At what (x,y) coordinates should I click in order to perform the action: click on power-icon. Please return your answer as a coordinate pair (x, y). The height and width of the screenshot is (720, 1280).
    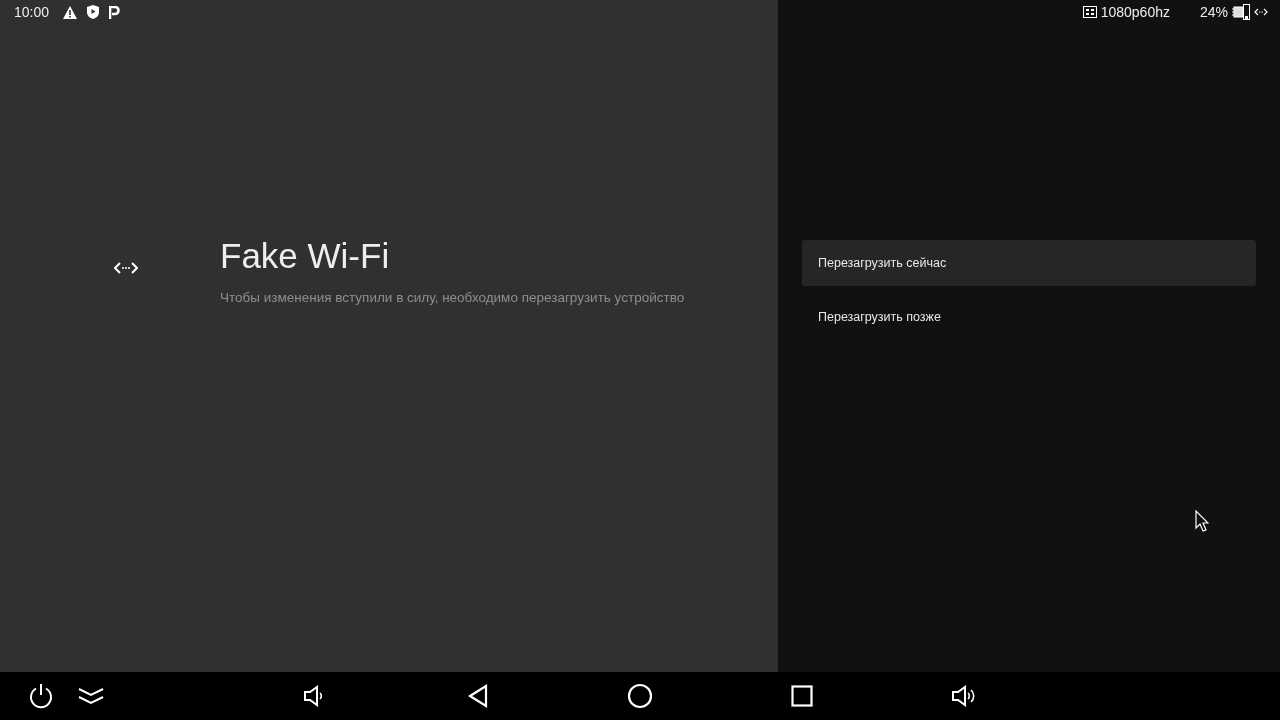
    Looking at the image, I should click on (41, 696).